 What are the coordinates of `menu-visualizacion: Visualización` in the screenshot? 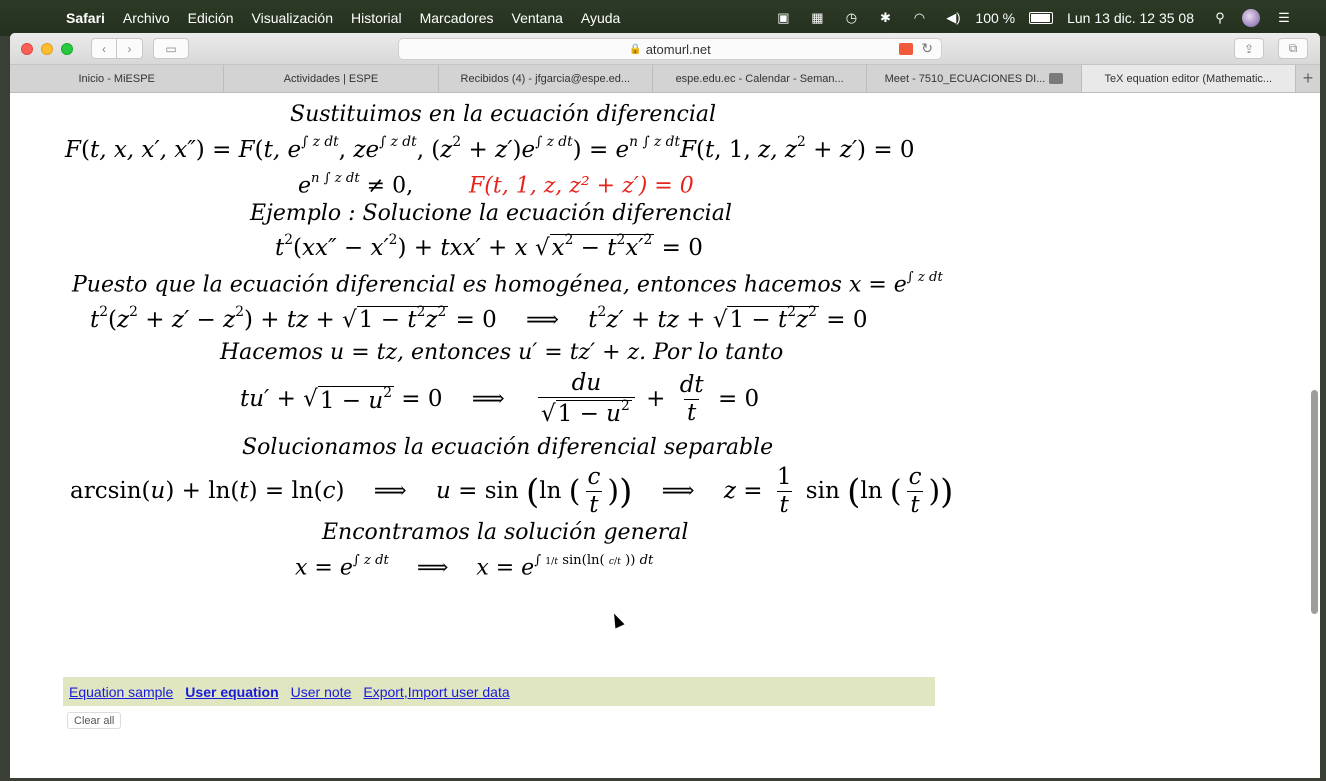 It's located at (292, 18).